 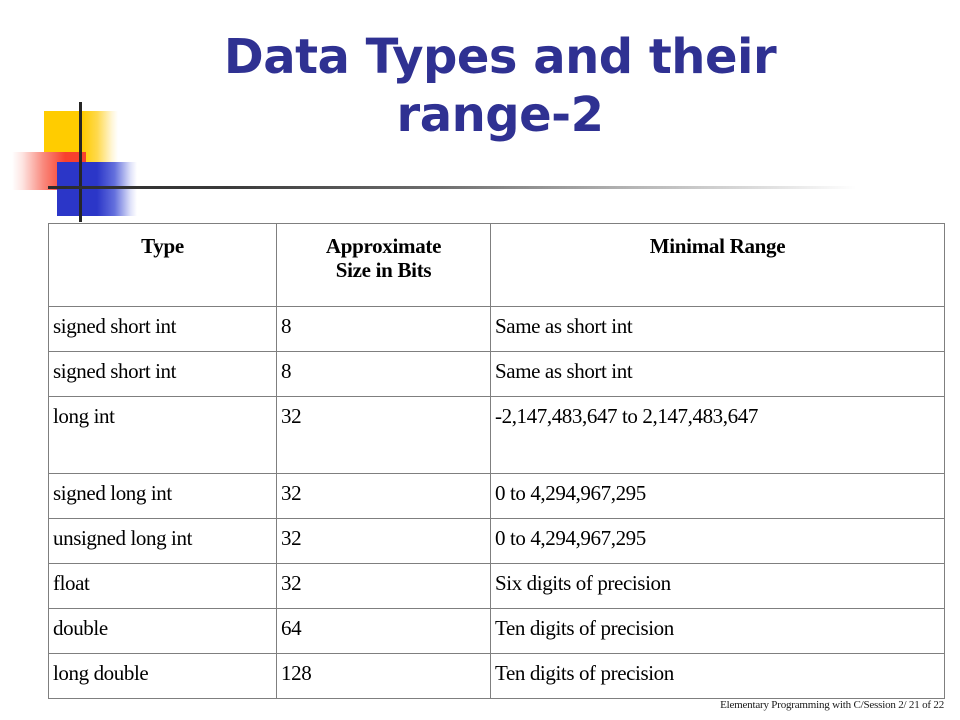 I want to click on slide-title: Data Types and their range-2, so click(x=500, y=86).